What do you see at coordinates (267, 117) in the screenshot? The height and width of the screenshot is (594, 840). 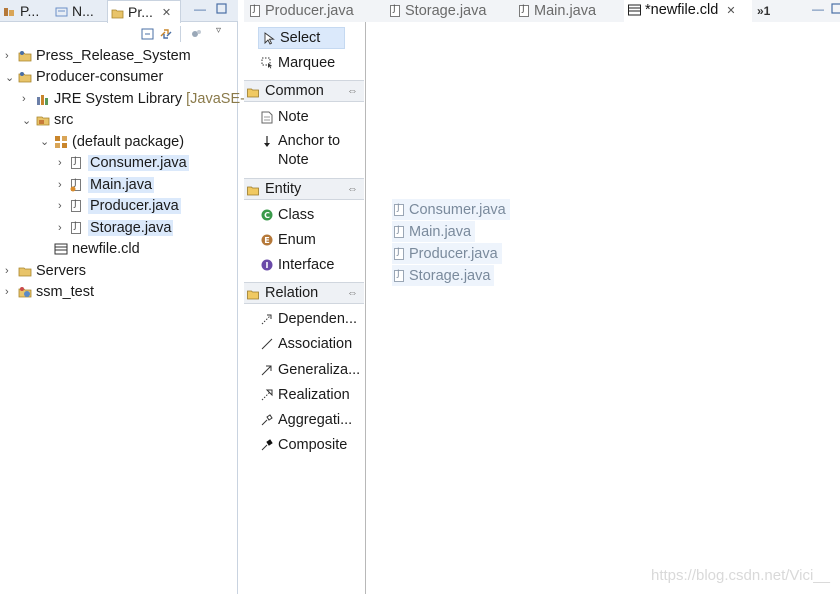 I see `note-icon` at bounding box center [267, 117].